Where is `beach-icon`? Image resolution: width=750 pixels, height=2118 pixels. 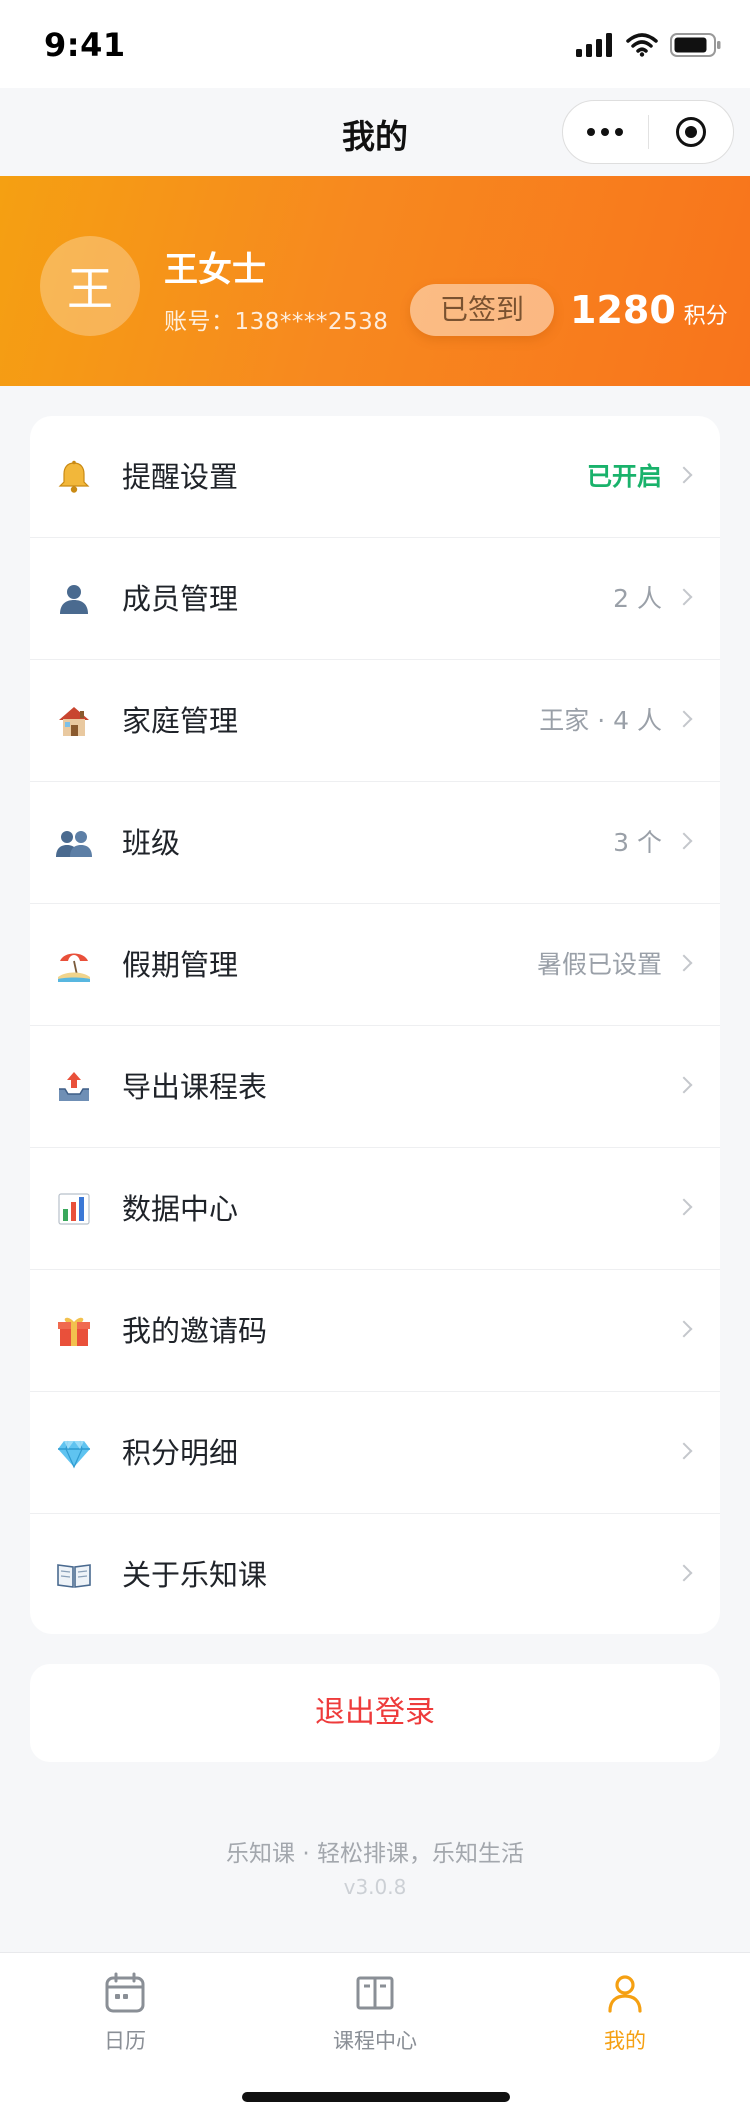 beach-icon is located at coordinates (74, 965).